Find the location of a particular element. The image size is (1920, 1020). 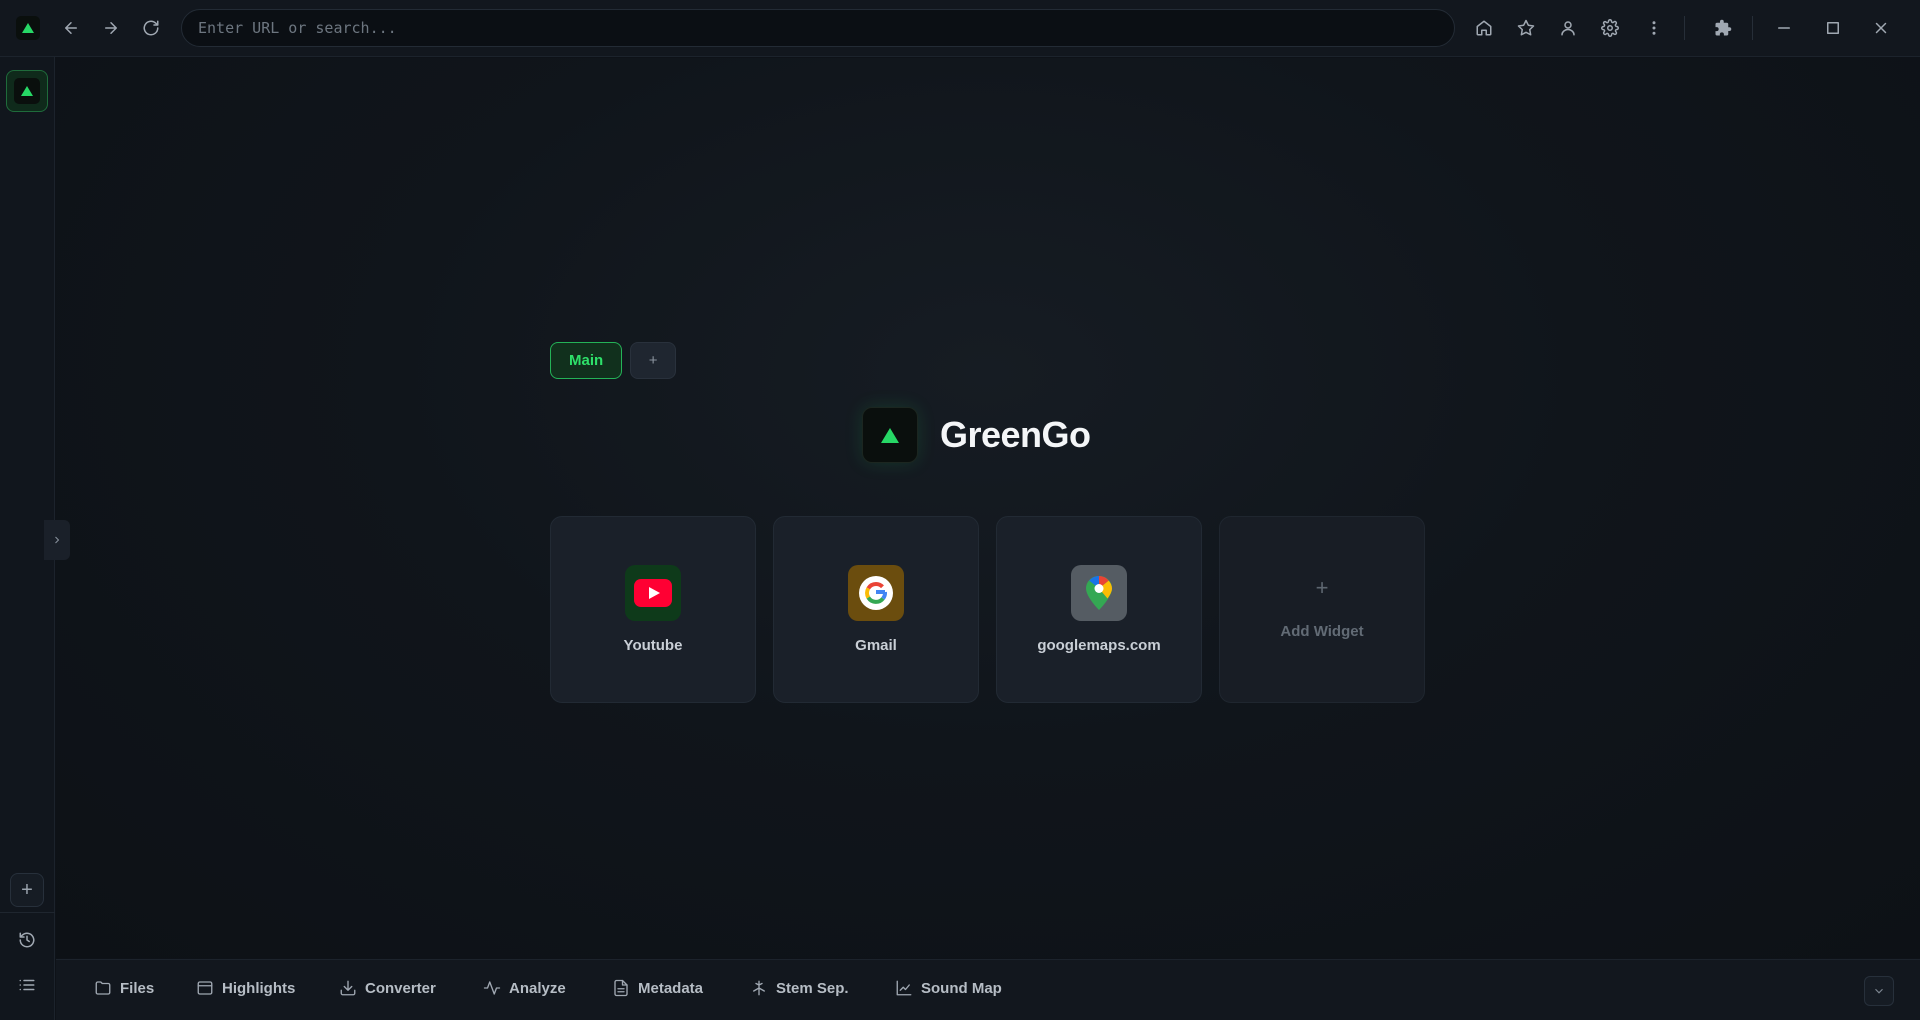

history-button is located at coordinates (27, 940).